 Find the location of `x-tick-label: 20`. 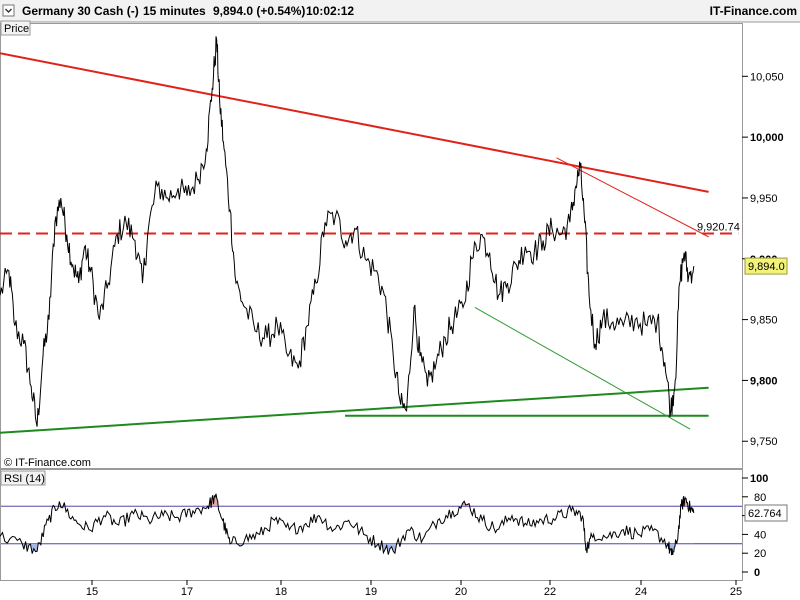

x-tick-label: 20 is located at coordinates (461, 592).